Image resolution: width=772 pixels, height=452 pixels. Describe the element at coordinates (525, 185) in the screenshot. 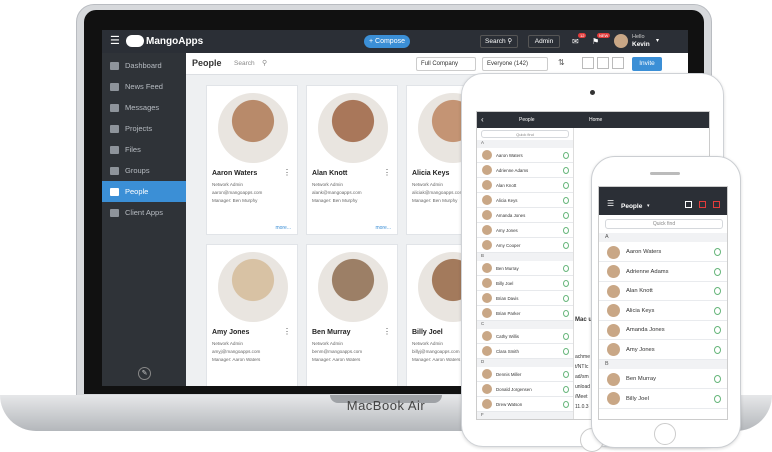

I see `tablet-list-item: Alan Knott` at that location.